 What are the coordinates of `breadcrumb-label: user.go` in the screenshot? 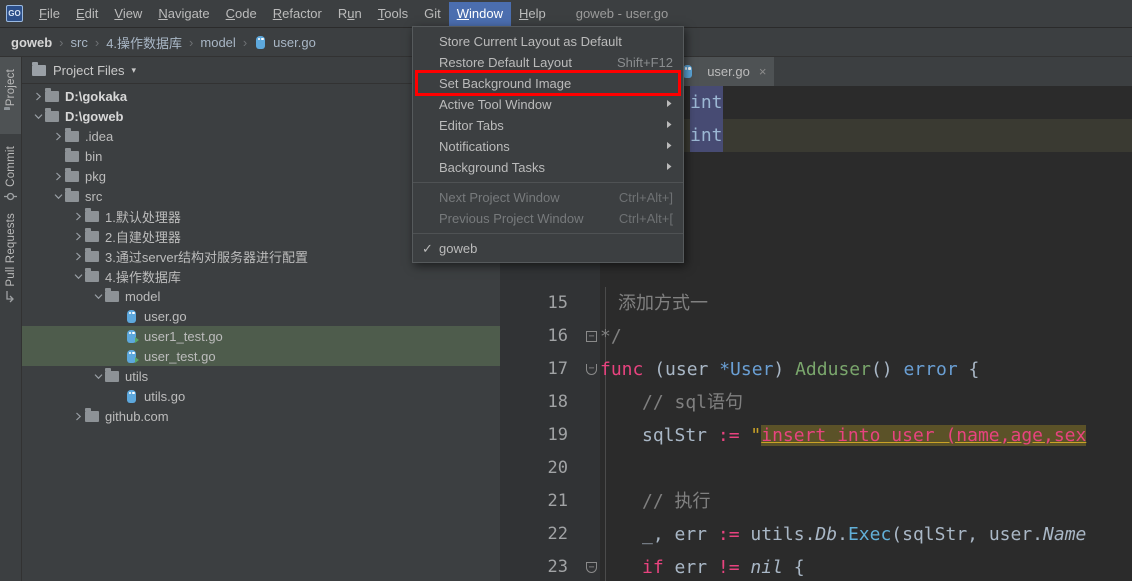 It's located at (294, 42).